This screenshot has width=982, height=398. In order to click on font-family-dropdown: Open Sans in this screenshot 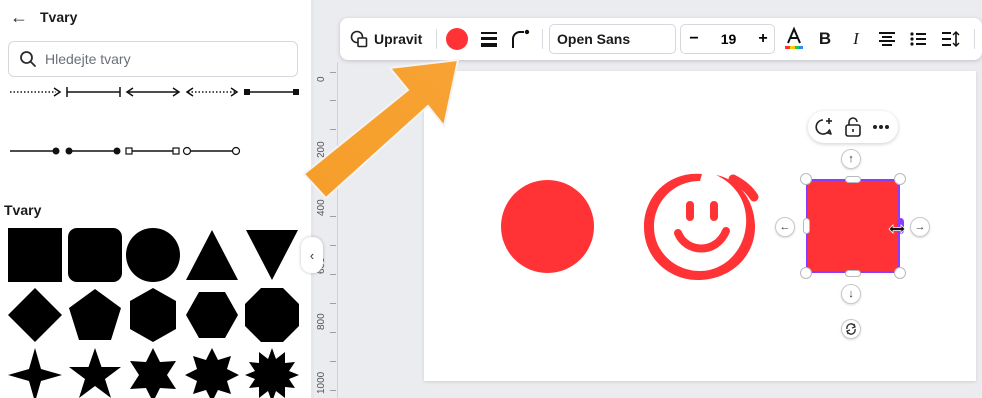, I will do `click(612, 39)`.